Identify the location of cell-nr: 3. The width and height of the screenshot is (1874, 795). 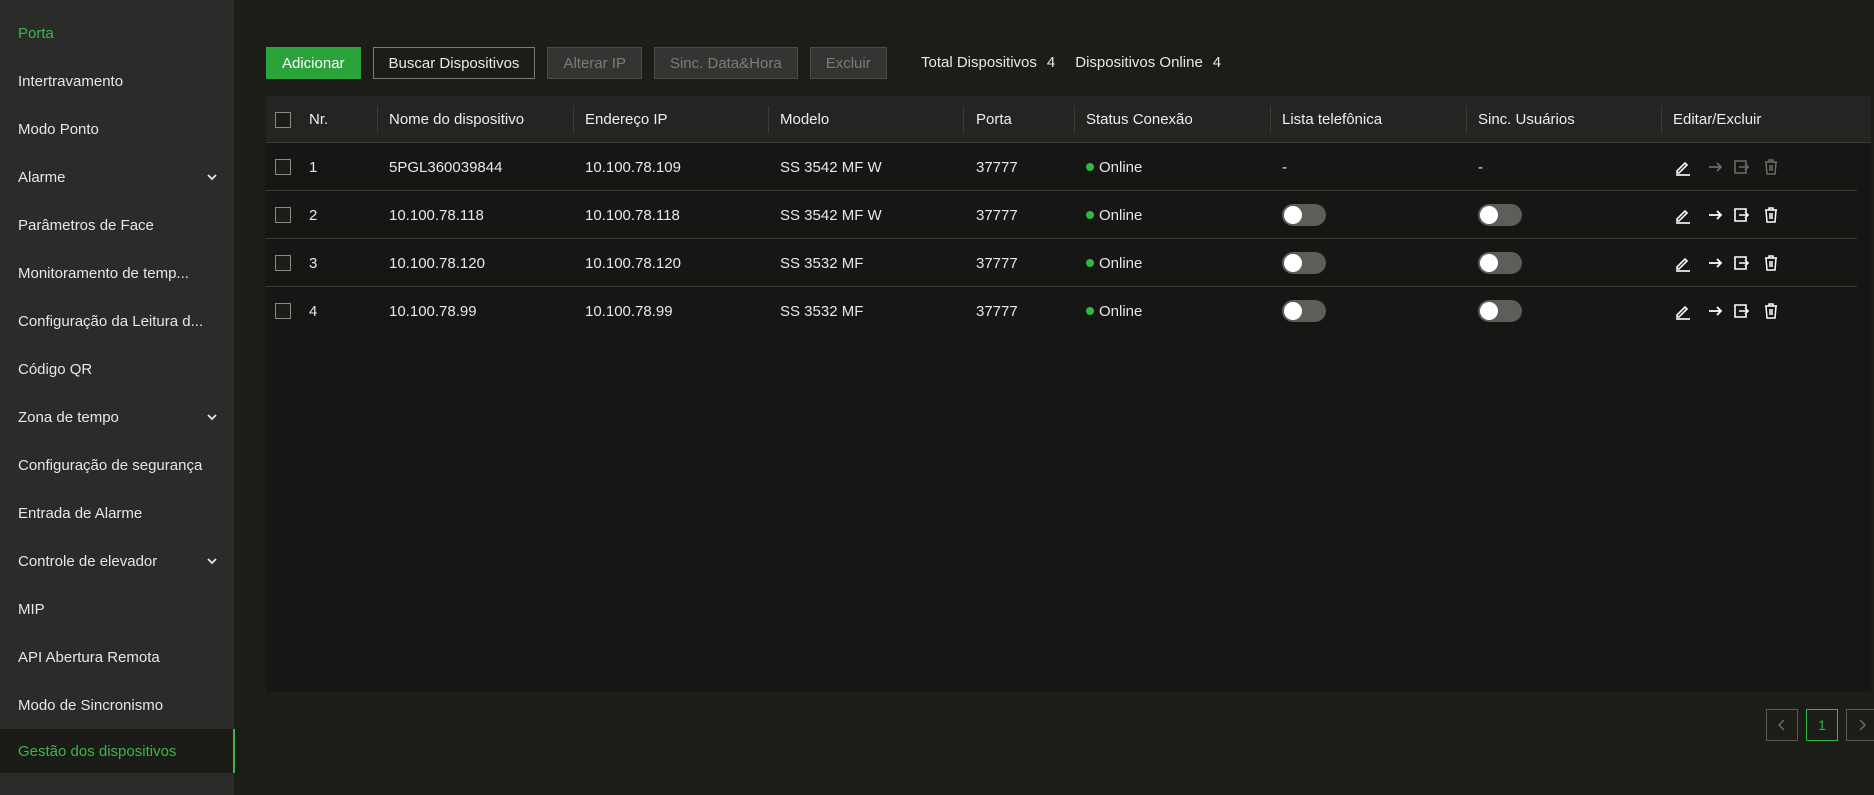
(313, 263).